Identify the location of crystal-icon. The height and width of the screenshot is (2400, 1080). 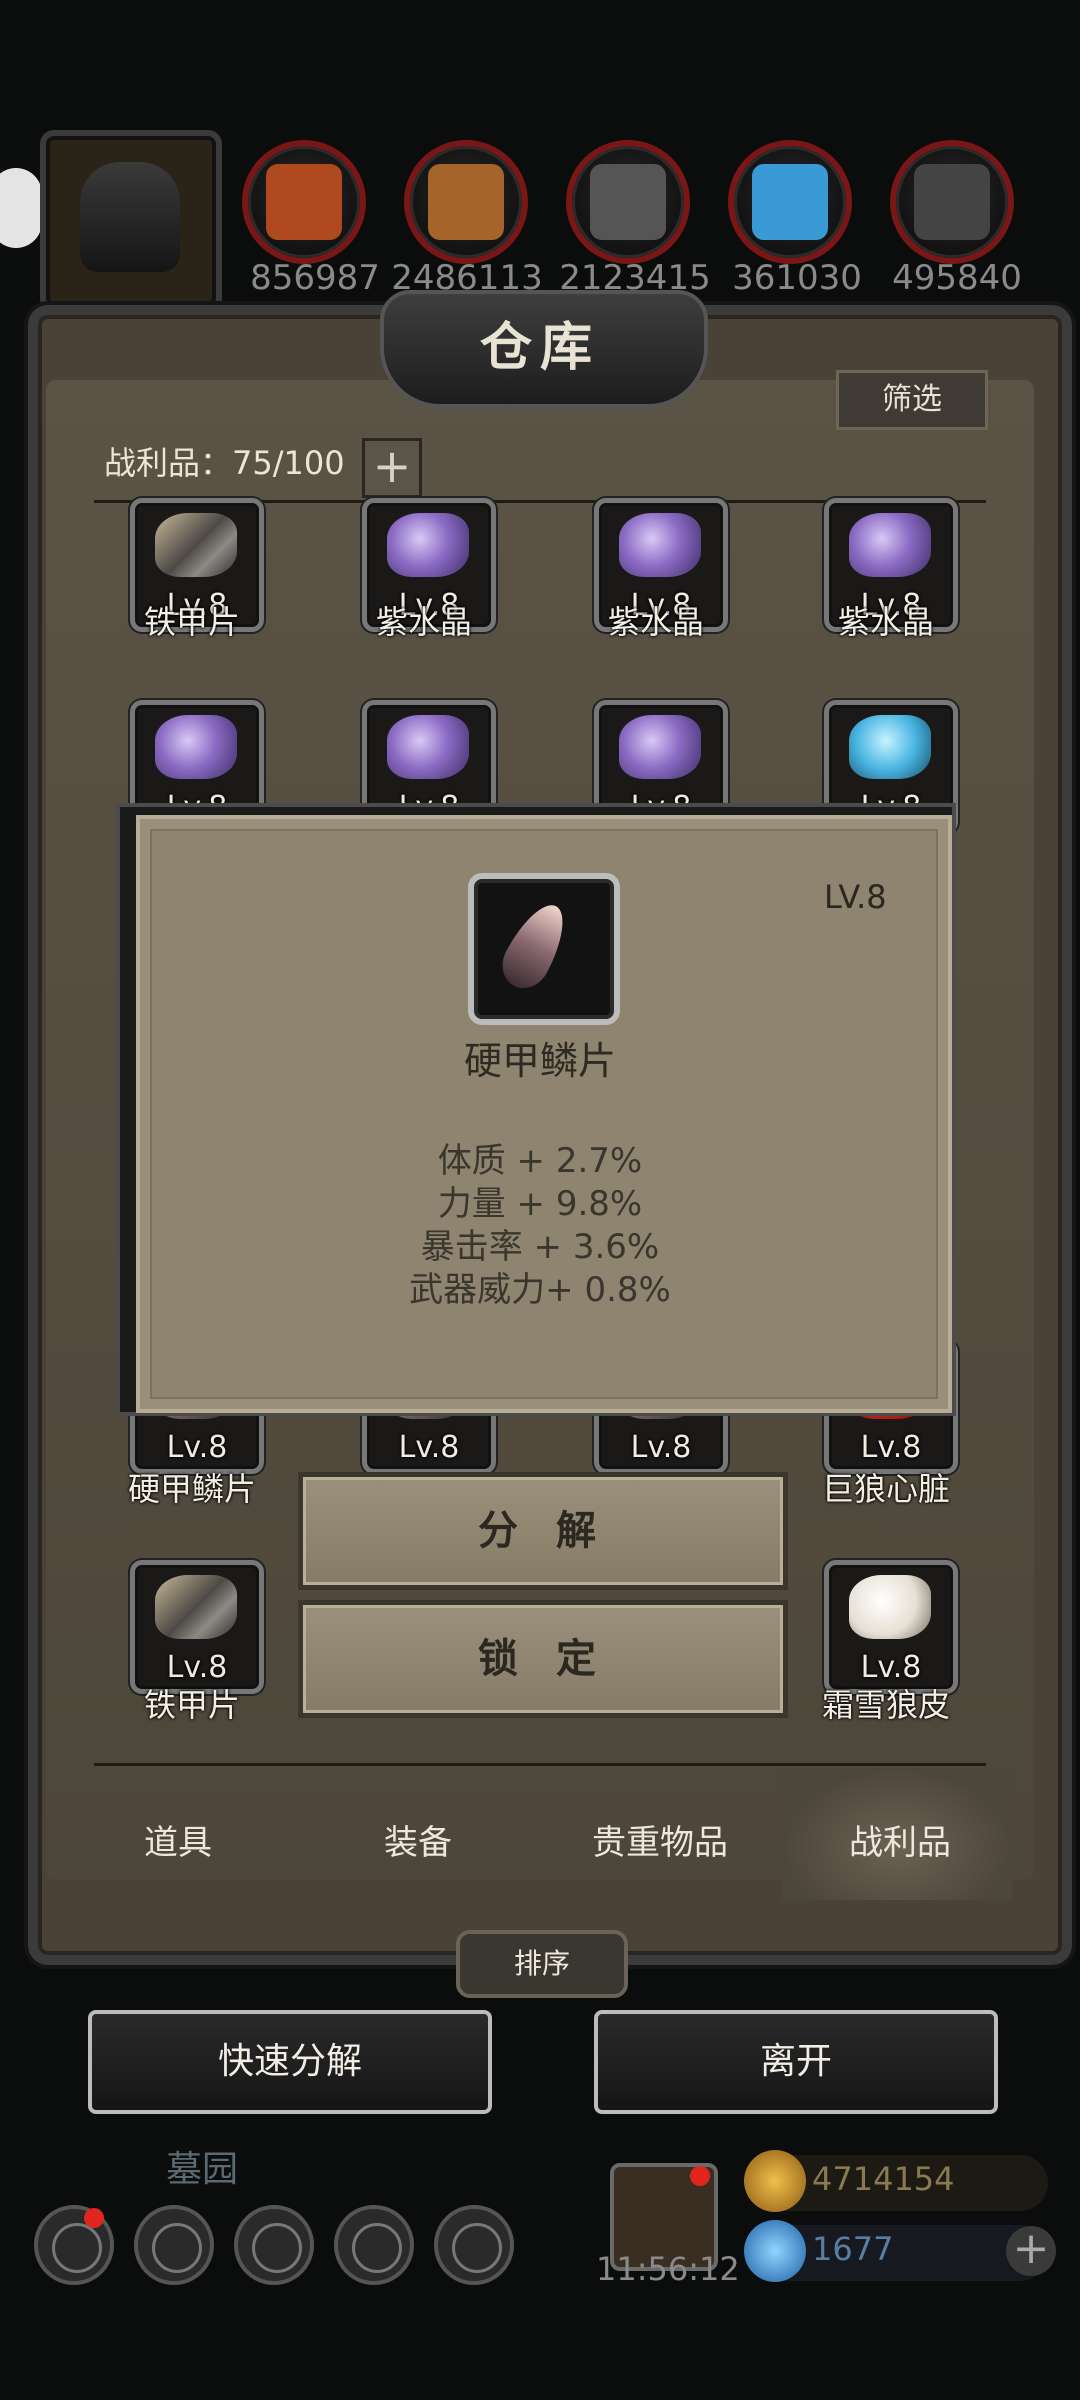
(790, 202).